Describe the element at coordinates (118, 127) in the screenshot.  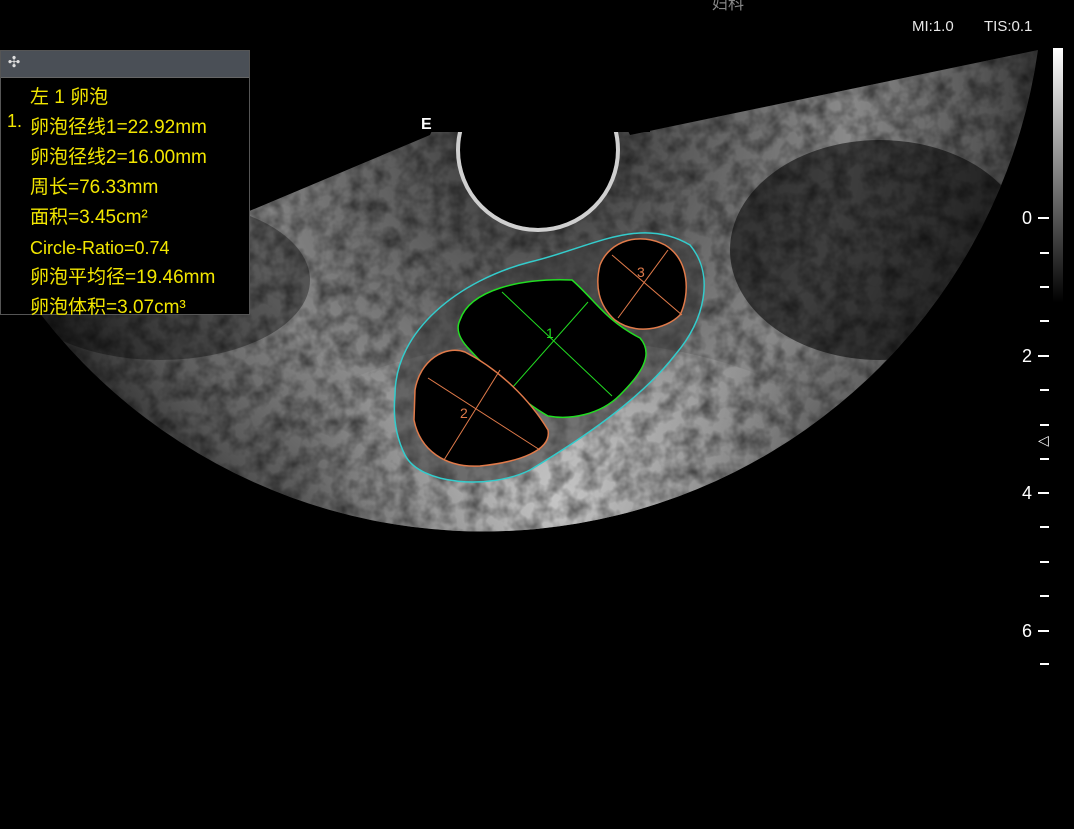
I see `measurement-diameter-1: 卵泡径线1=22.92mm` at that location.